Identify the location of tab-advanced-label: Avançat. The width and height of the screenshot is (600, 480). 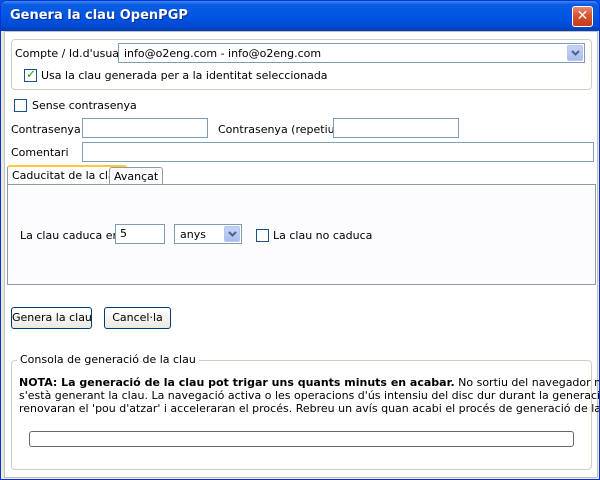
(136, 176).